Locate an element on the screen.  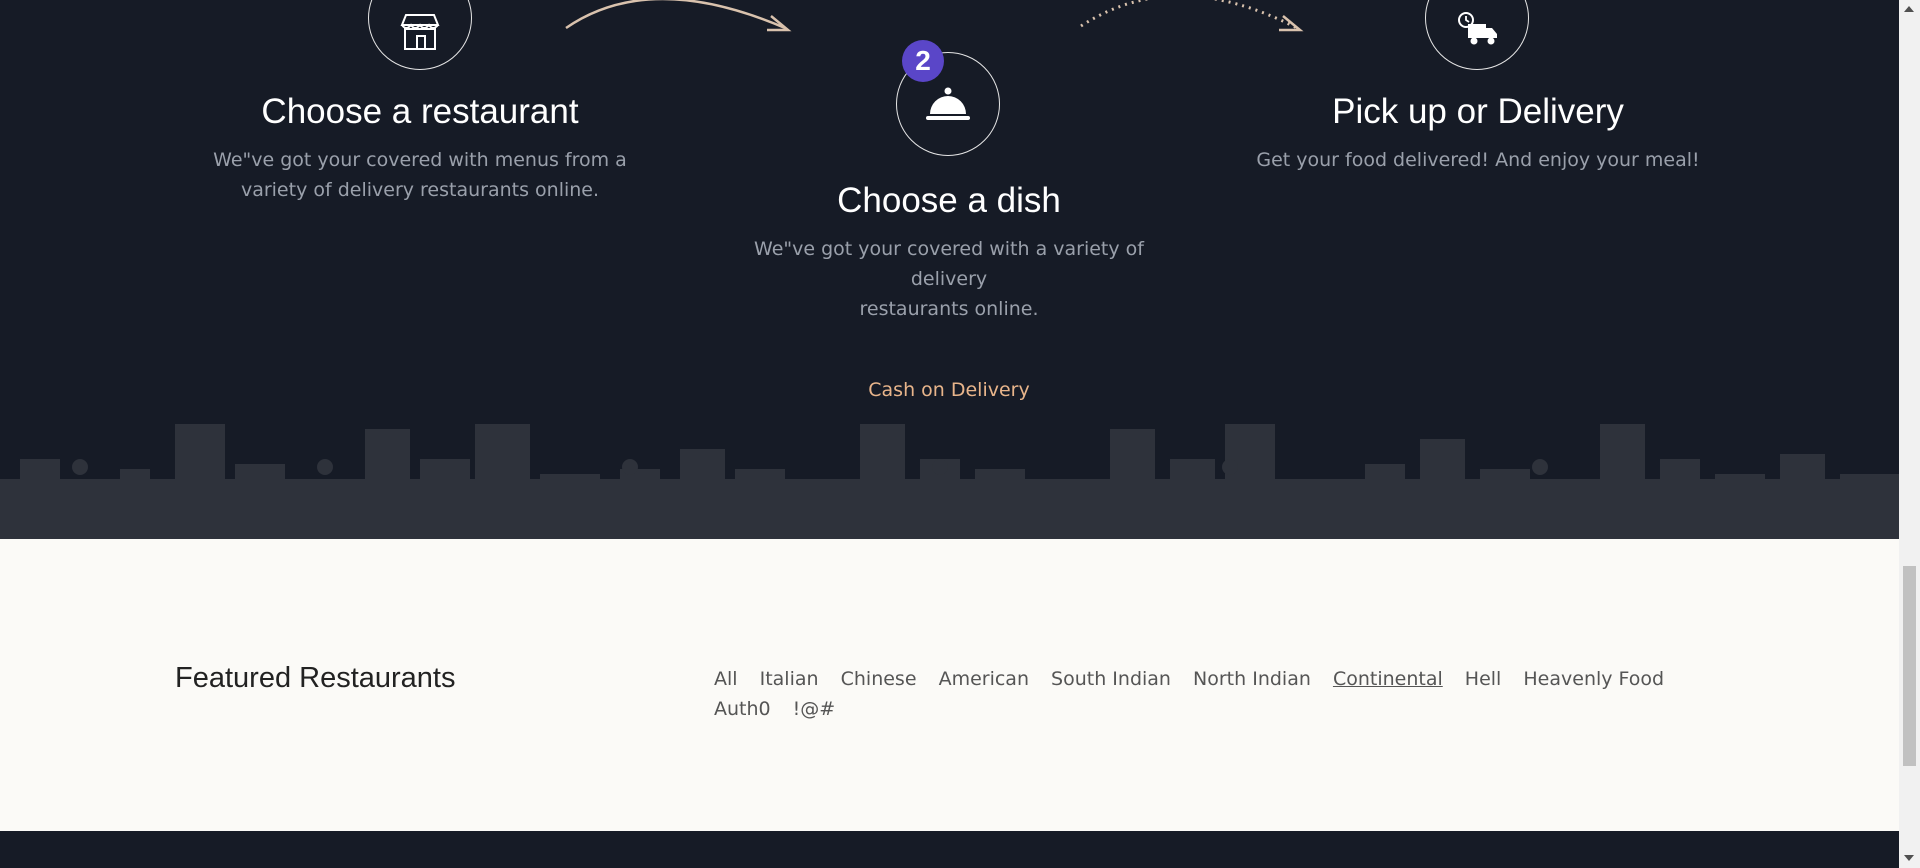
scroll-thumb is located at coordinates (1909, 666).